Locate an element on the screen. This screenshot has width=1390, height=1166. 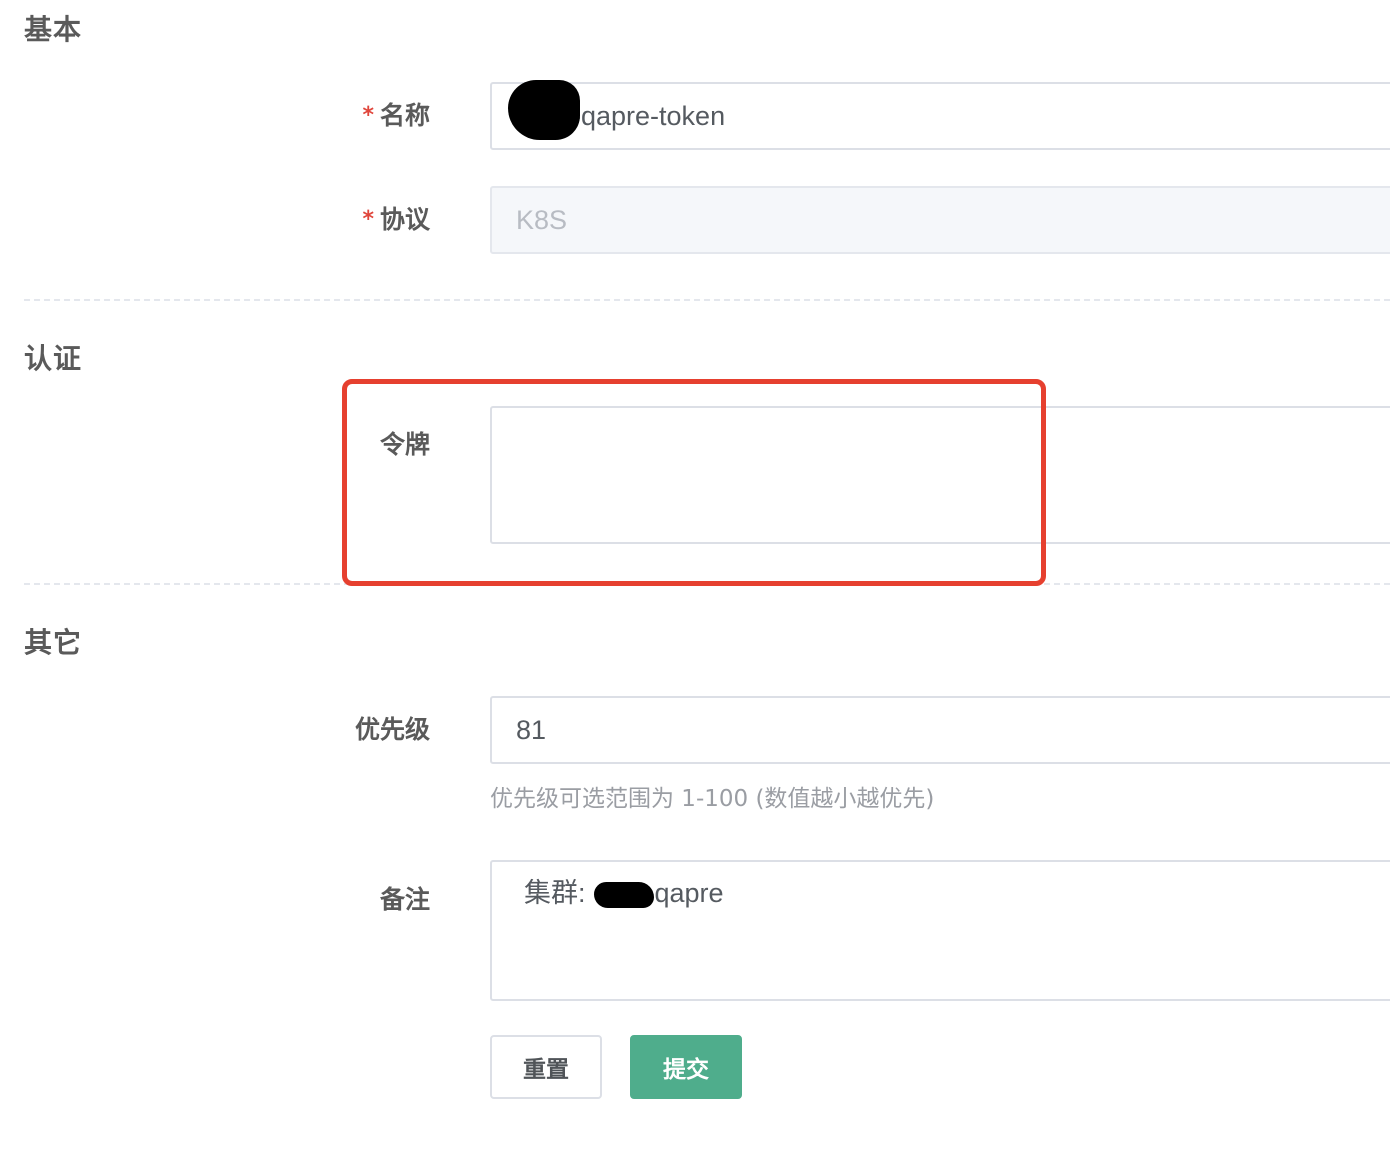
name-label: * 名称 is located at coordinates (227, 117).